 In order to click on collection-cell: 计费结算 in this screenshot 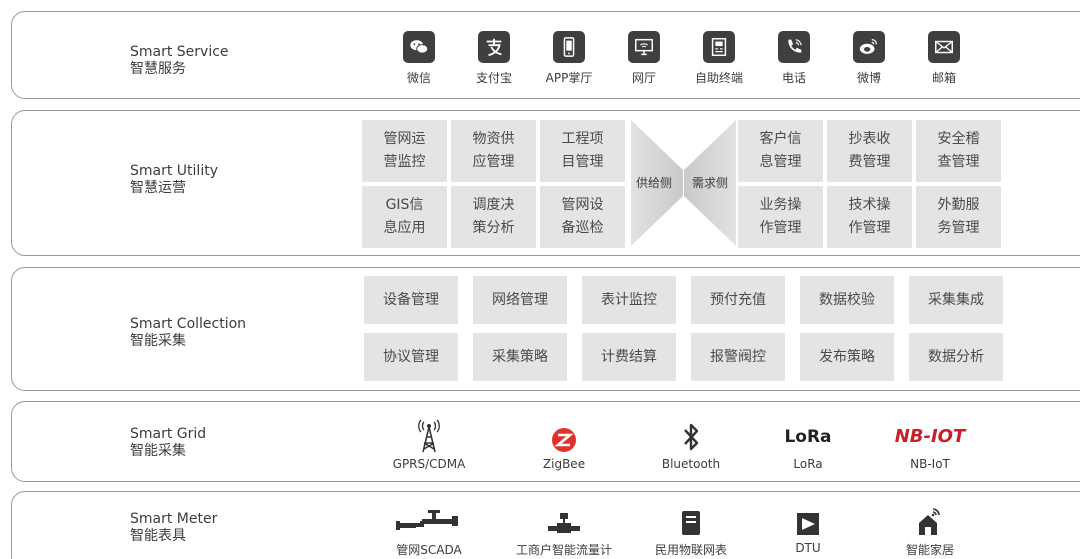, I will do `click(629, 357)`.